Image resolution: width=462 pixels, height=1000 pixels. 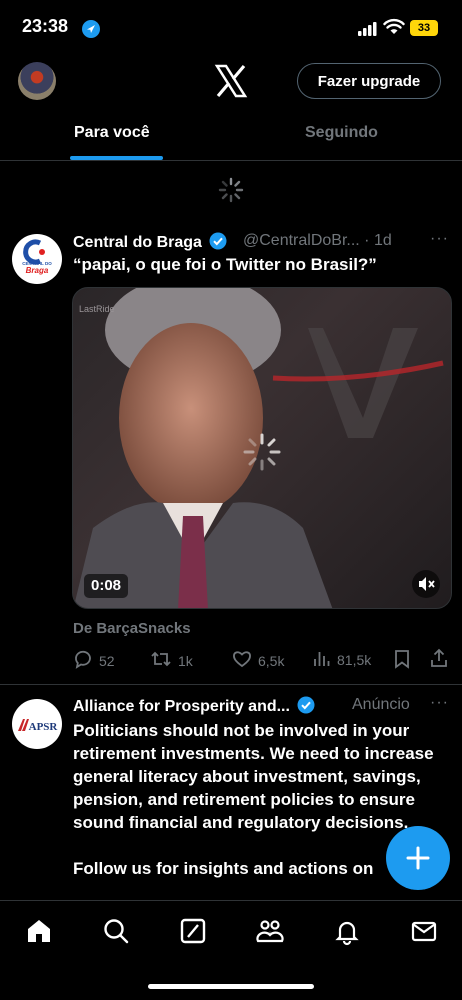 What do you see at coordinates (369, 81) in the screenshot?
I see `upgrade-button: Fazer upgrade` at bounding box center [369, 81].